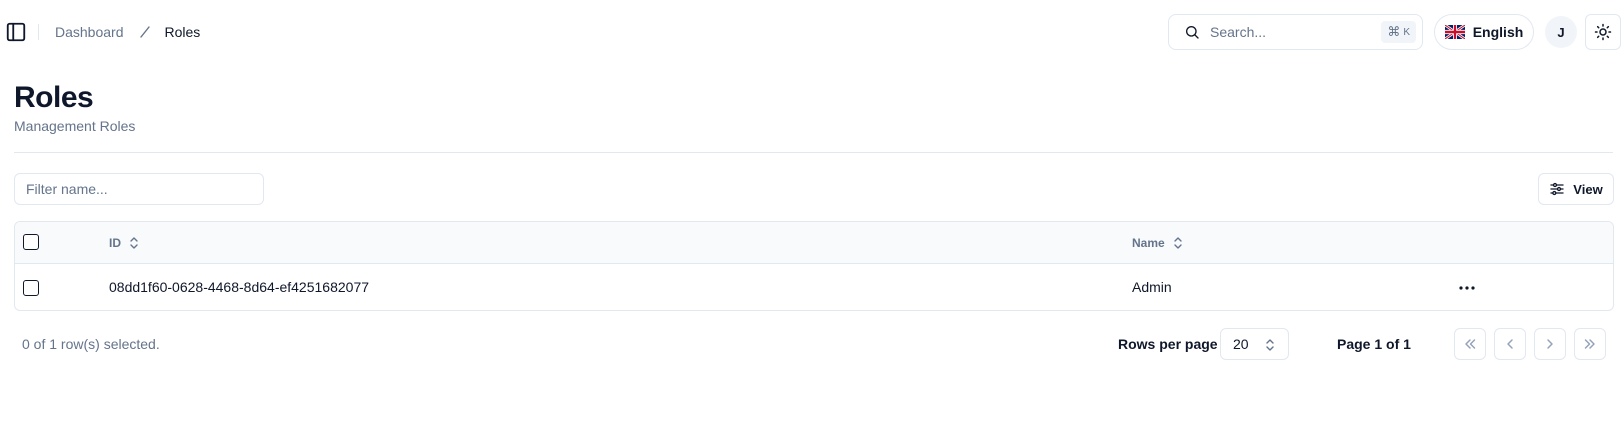  I want to click on search-shortcut-badge: ⌘ K, so click(1398, 32).